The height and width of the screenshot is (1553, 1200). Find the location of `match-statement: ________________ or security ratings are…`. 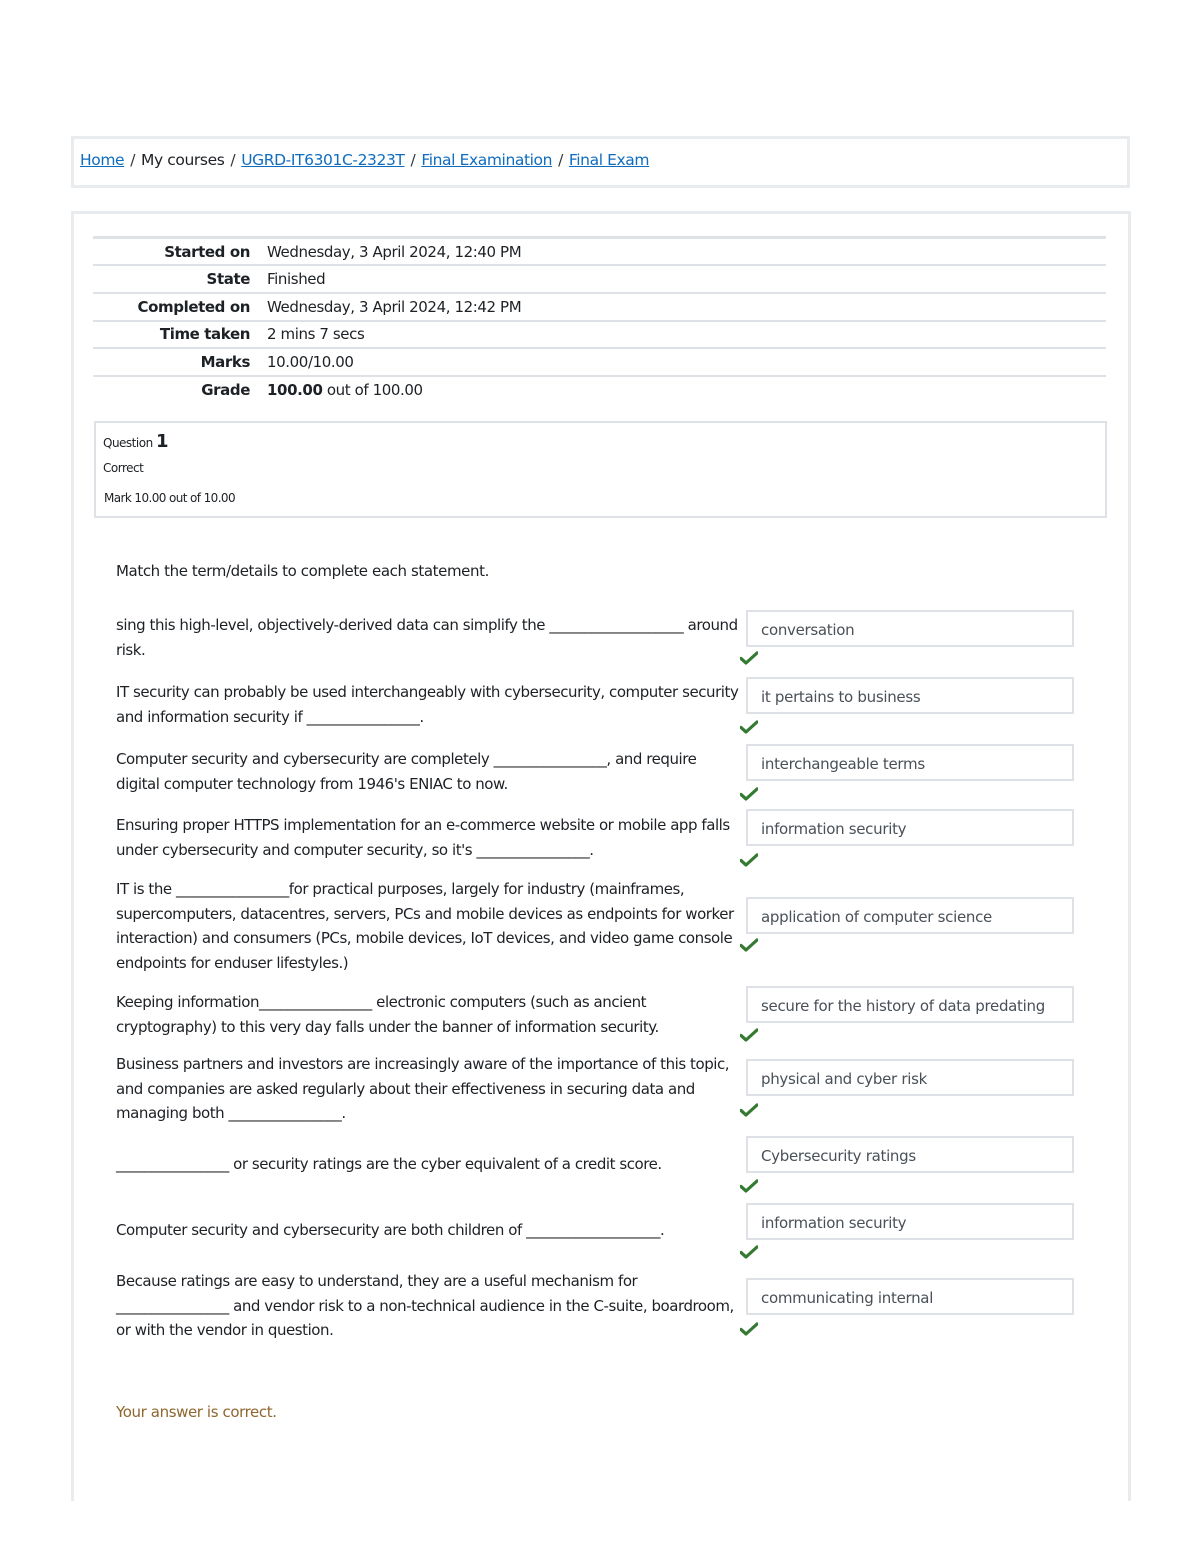

match-statement: ________________ or security ratings are… is located at coordinates (389, 1164).